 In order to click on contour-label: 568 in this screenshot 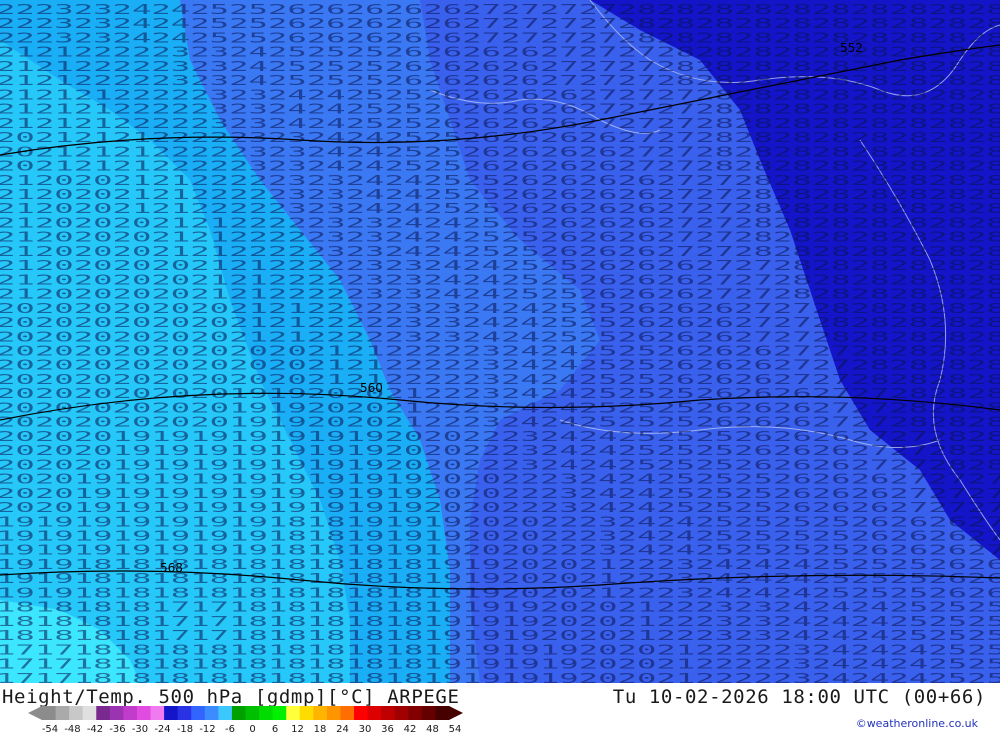, I will do `click(171, 568)`.